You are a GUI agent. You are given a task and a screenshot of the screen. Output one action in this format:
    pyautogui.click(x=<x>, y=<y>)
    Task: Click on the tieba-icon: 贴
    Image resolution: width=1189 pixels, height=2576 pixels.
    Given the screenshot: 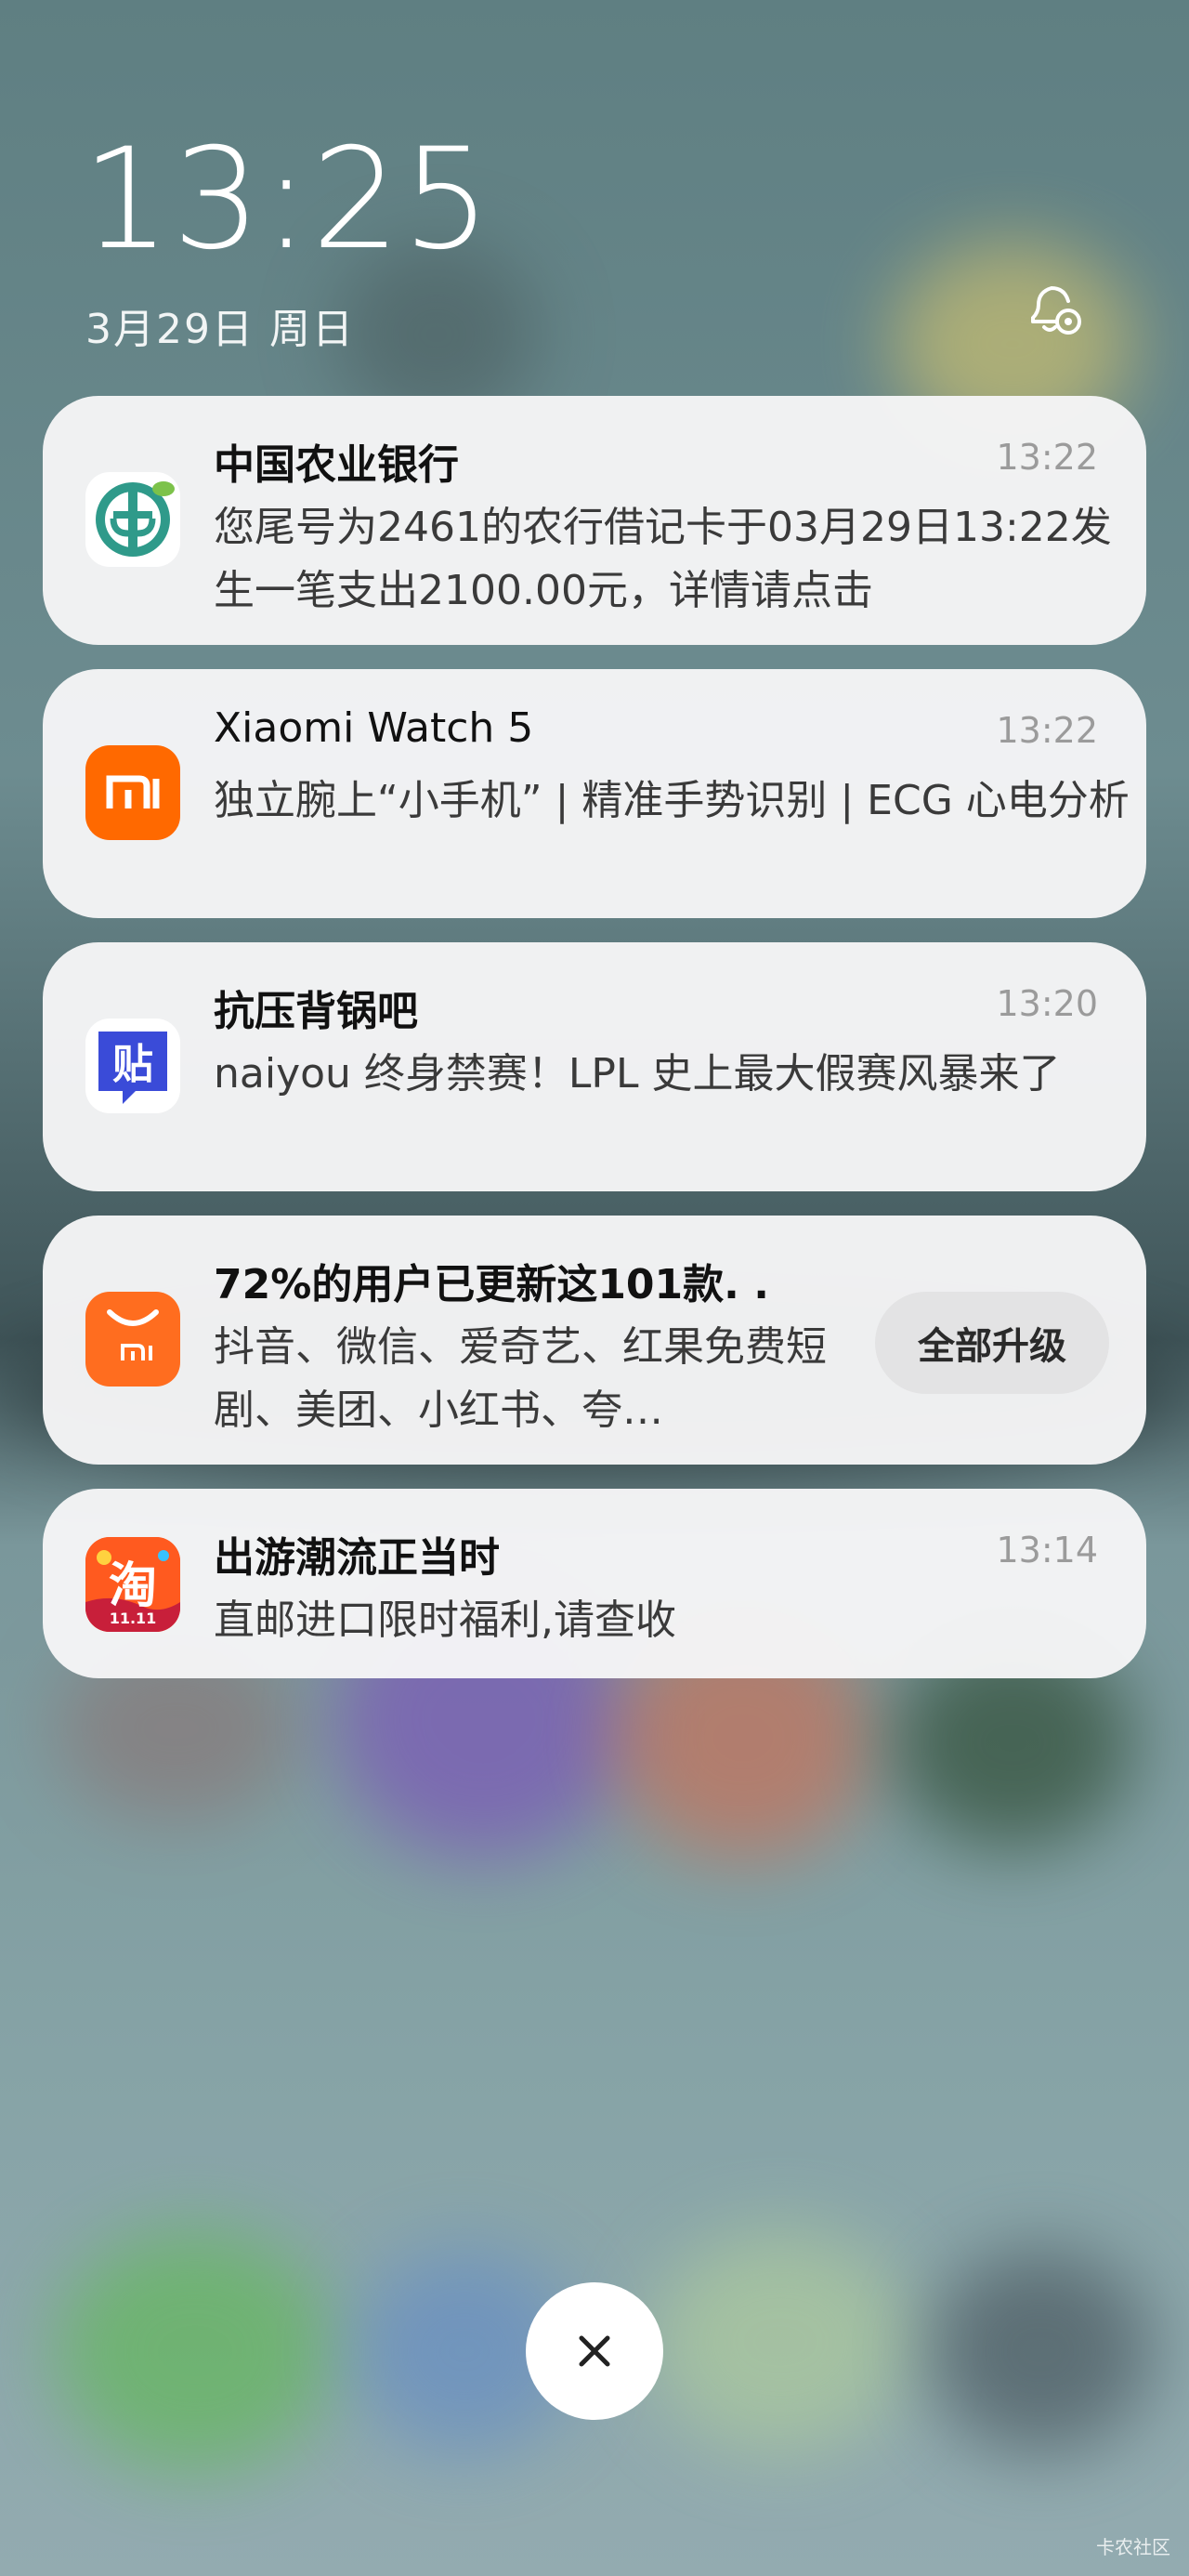 What is the action you would take?
    pyautogui.click(x=132, y=1066)
    